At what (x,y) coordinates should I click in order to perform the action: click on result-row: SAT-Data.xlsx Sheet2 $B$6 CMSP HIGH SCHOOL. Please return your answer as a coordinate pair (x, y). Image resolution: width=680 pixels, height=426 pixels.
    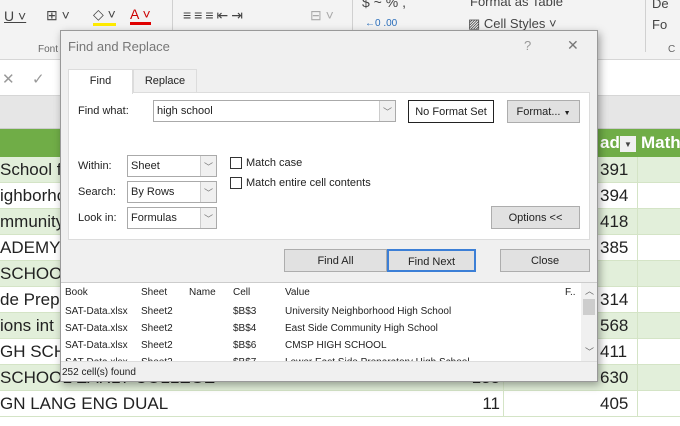
    Looking at the image, I should click on (321, 346).